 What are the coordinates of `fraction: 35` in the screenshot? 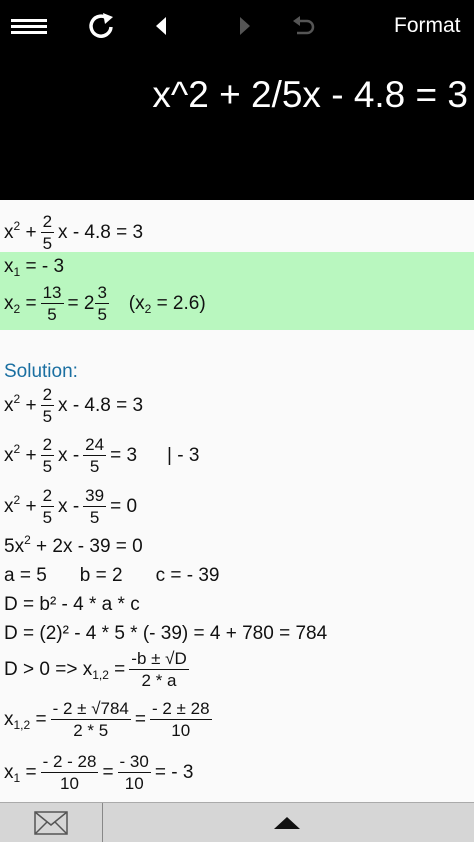 It's located at (102, 303).